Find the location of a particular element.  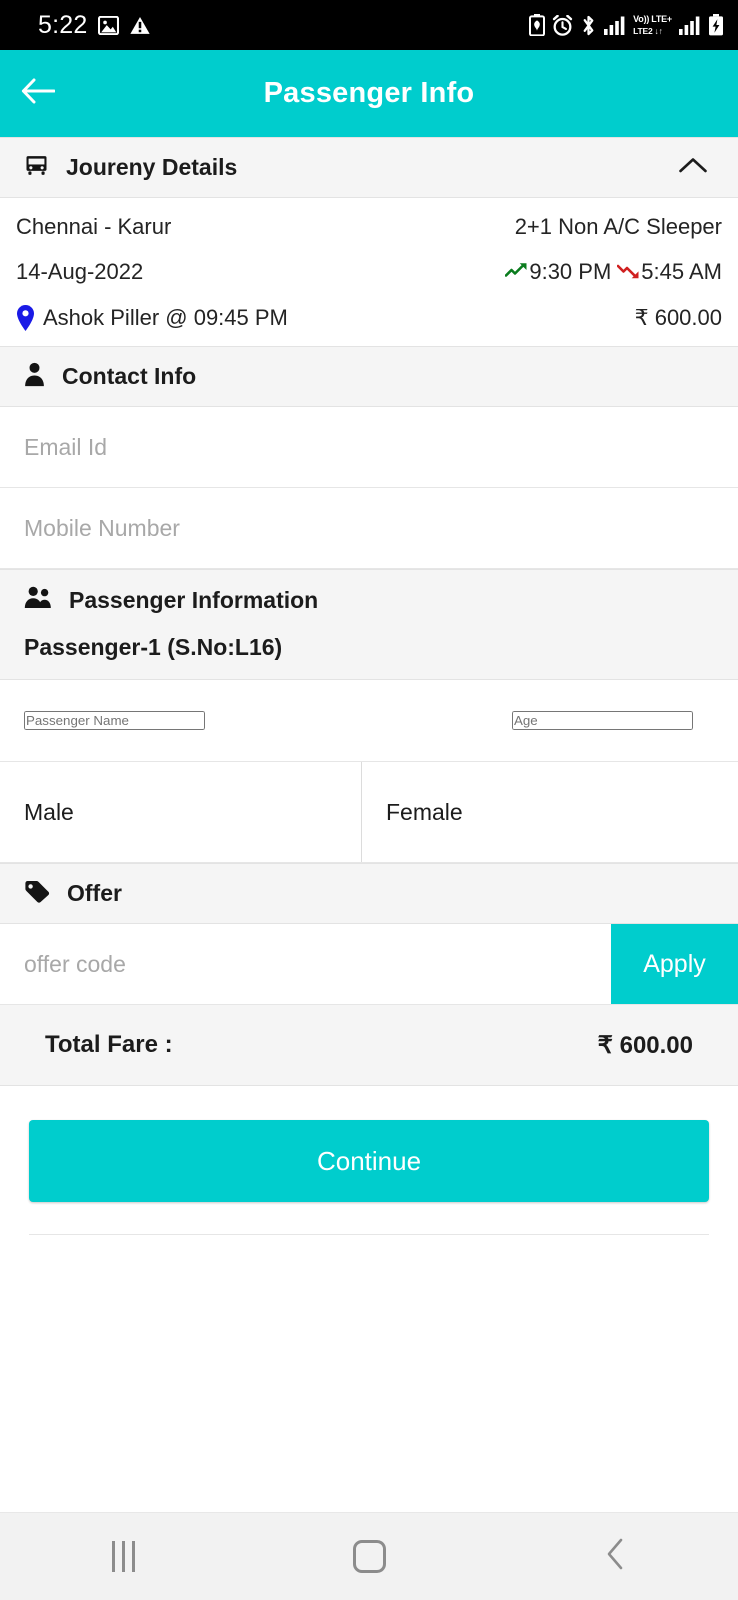

journey-boarding-point: Ashok Piller @ 09:45 PM is located at coordinates (165, 317).